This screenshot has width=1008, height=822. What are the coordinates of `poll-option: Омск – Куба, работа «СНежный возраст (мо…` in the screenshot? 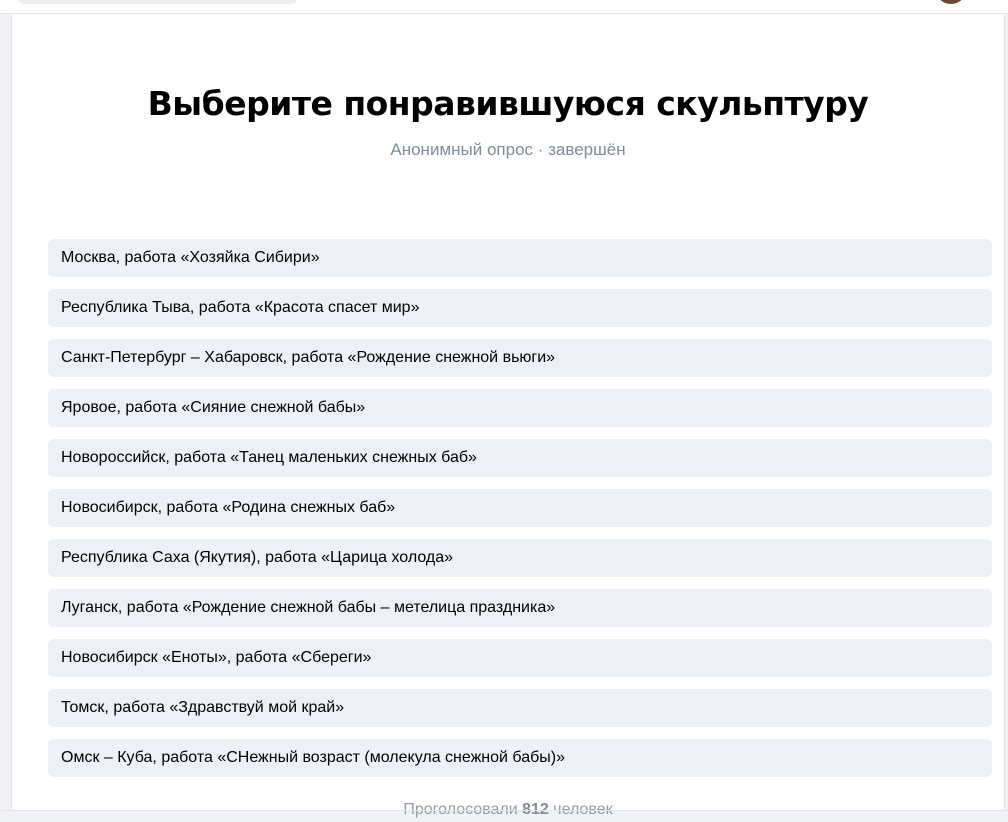 It's located at (520, 758).